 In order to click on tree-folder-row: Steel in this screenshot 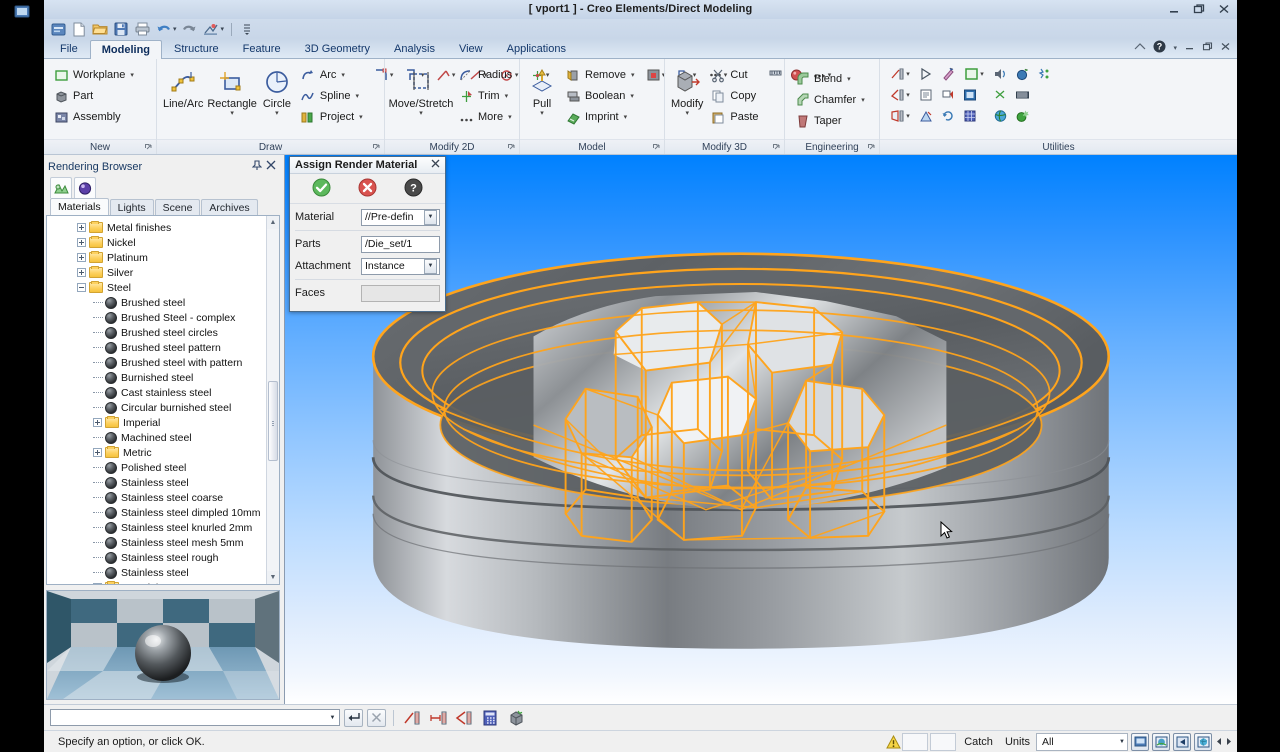, I will do `click(163, 287)`.